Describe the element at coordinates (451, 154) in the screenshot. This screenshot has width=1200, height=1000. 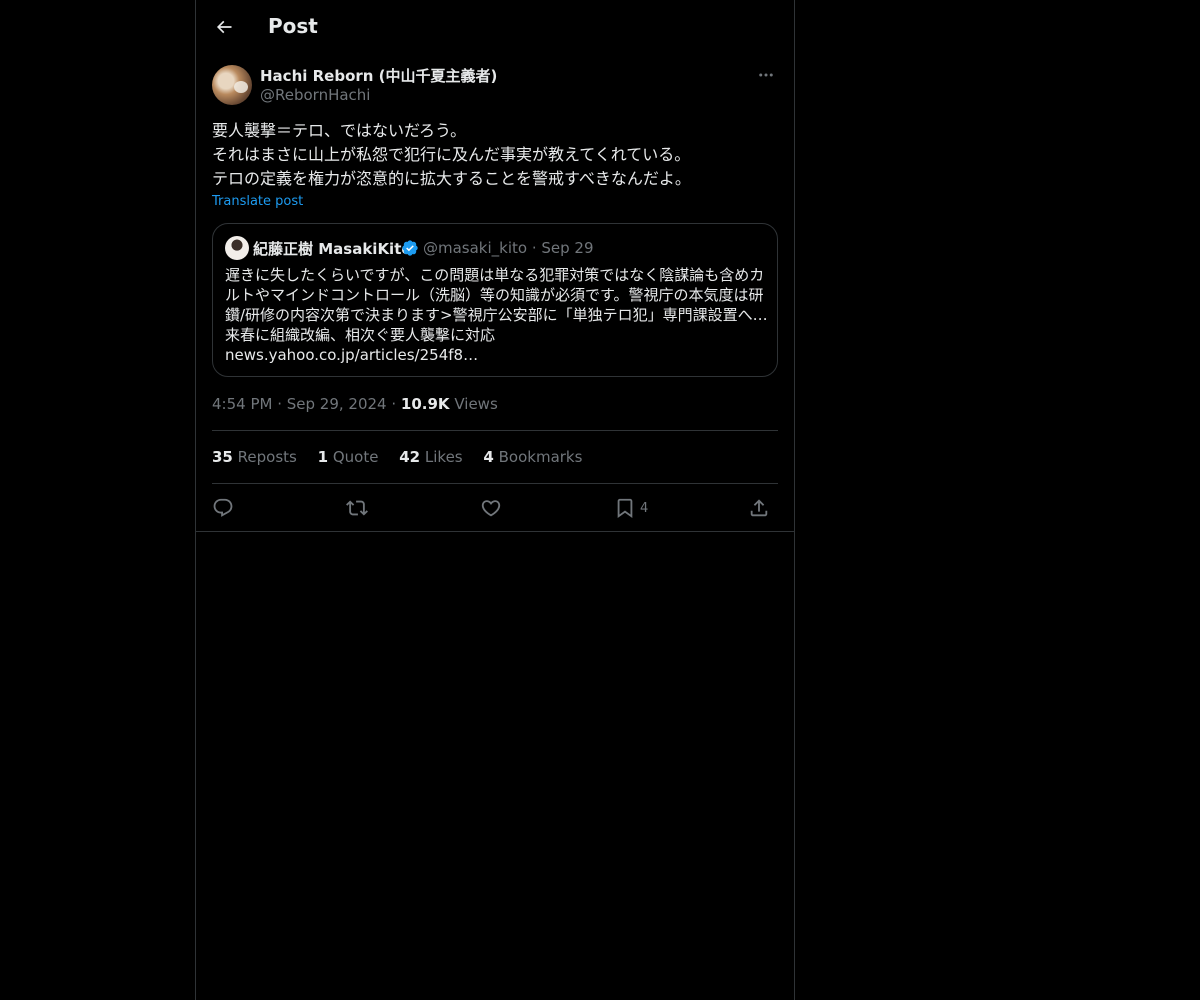
I see `post-text-line: それはまさに山上が私怨で犯行に及んだ事実が教えてくれている。` at that location.